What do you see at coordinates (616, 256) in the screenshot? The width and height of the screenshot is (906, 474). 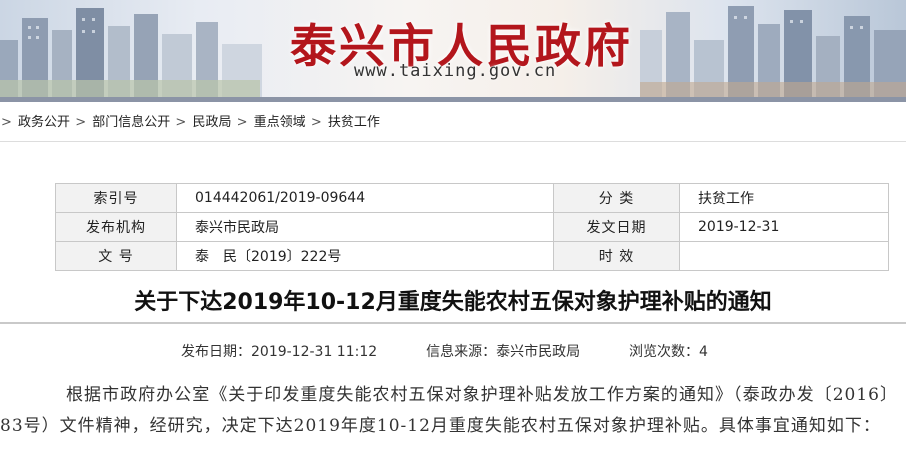 I see `validity-label: 时 效` at bounding box center [616, 256].